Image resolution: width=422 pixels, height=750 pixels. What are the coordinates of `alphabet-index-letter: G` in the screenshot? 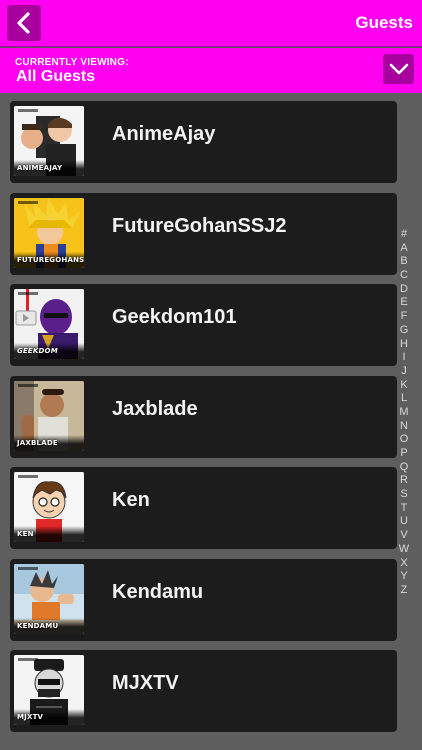 It's located at (404, 331).